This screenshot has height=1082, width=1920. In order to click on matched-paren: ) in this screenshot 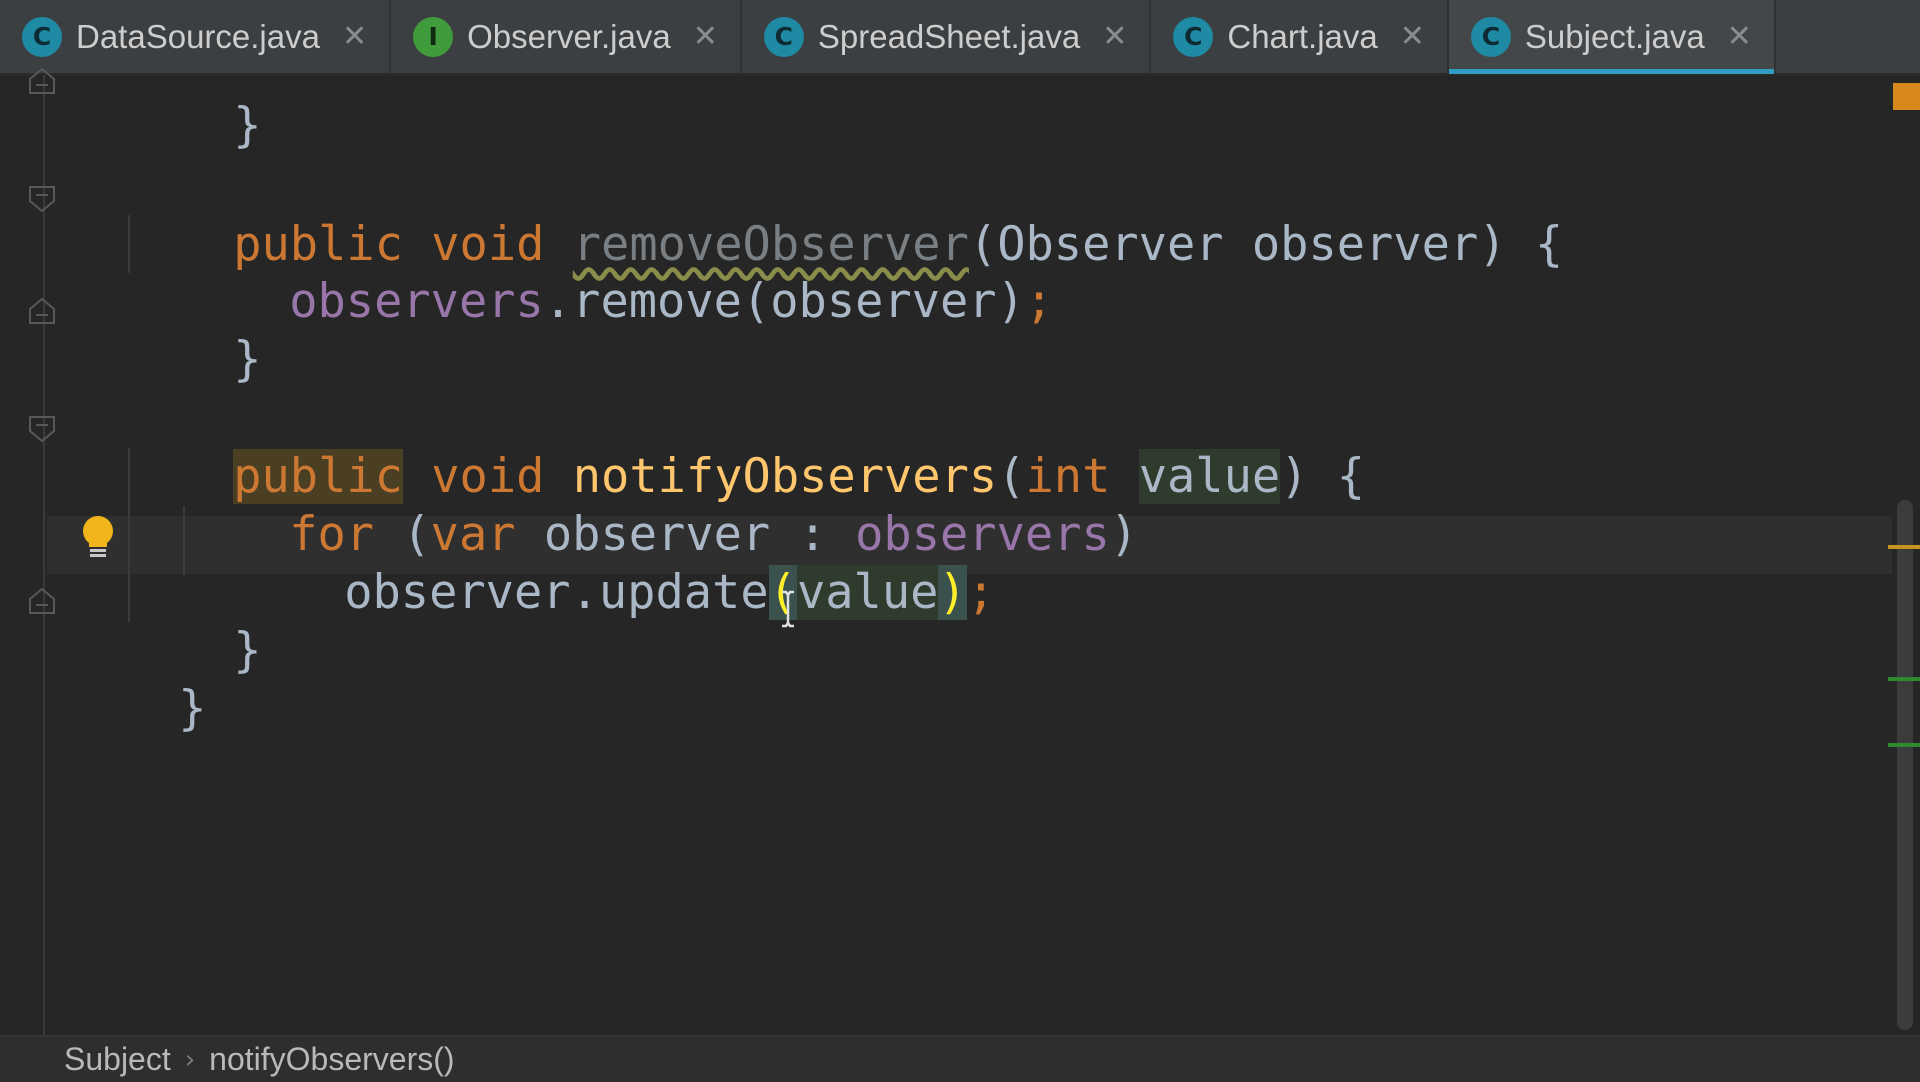, I will do `click(952, 592)`.